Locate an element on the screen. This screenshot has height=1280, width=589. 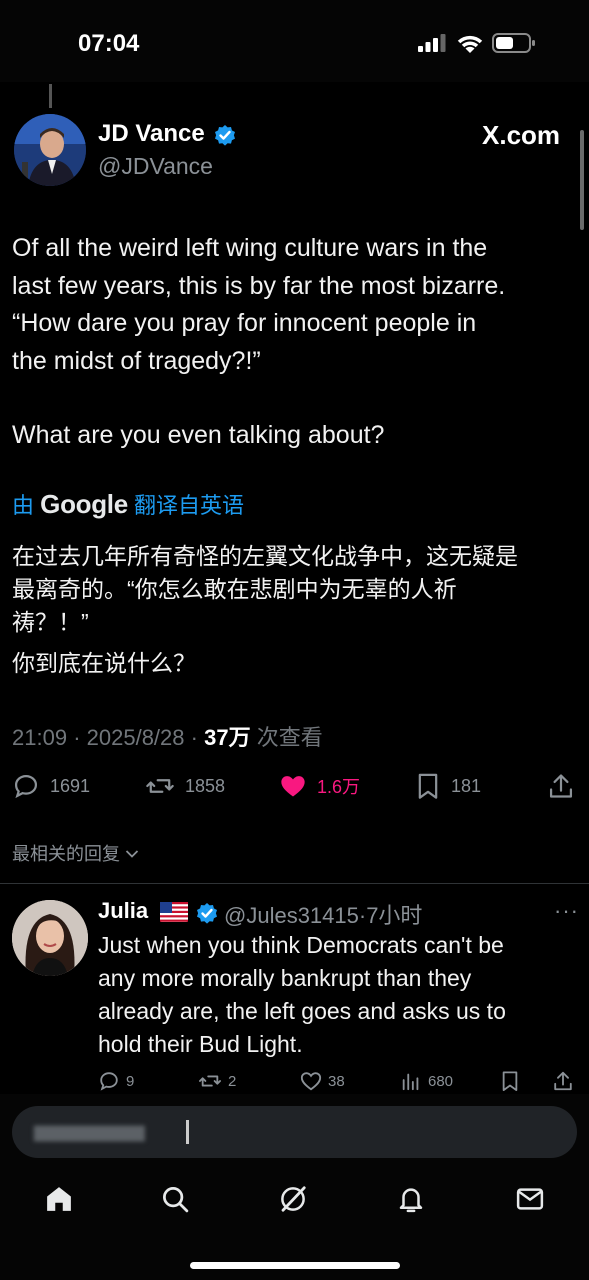
messages-icon is located at coordinates (530, 1199).